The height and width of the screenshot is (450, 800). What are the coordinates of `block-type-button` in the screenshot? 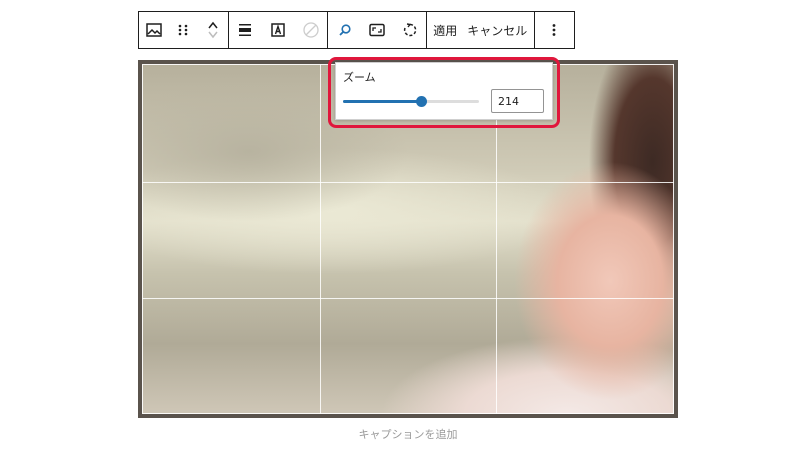 It's located at (154, 30).